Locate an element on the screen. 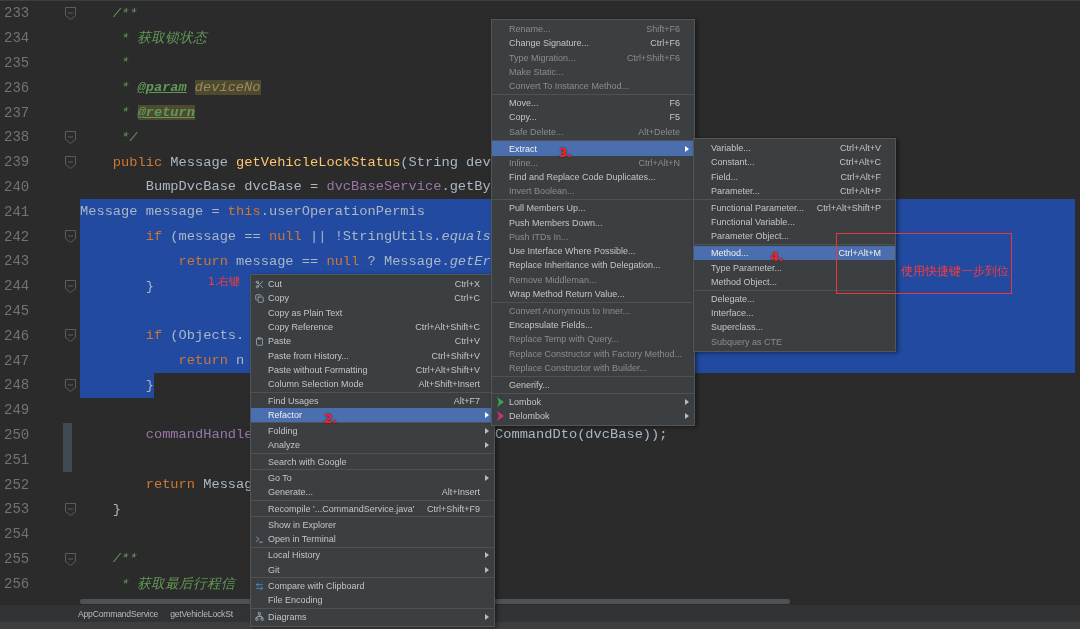 Image resolution: width=1080 pixels, height=629 pixels. menu-item: Recompile '...CommandService.java' Ctrl+Shift+F9 is located at coordinates (372, 508).